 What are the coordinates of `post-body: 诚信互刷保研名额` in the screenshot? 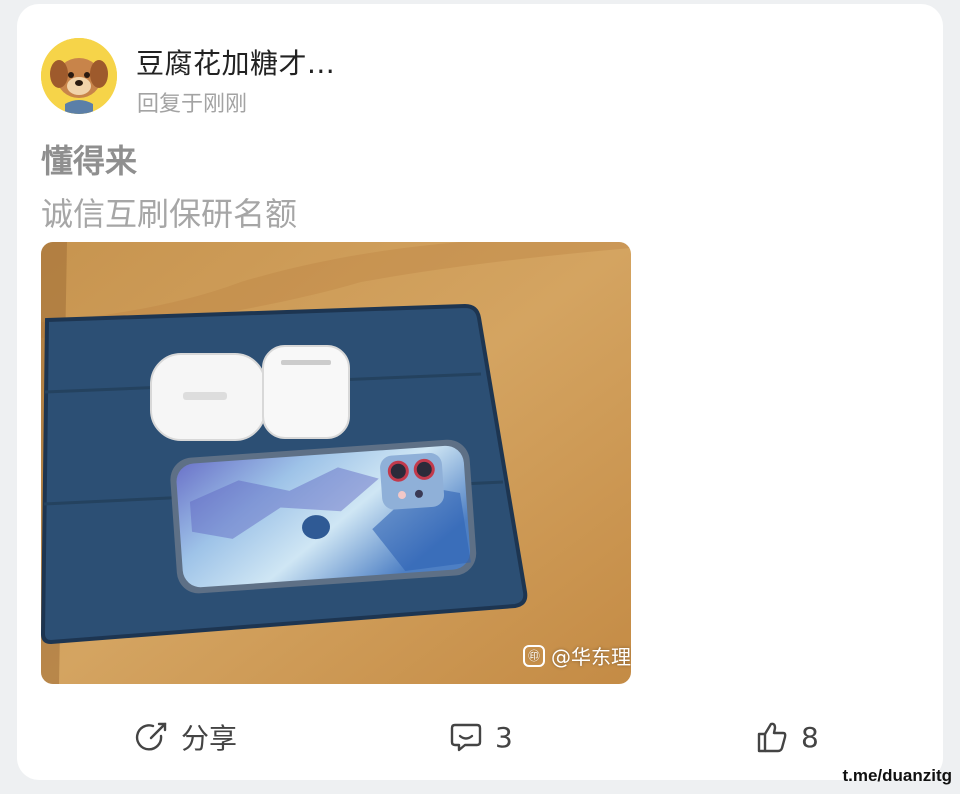 It's located at (169, 214).